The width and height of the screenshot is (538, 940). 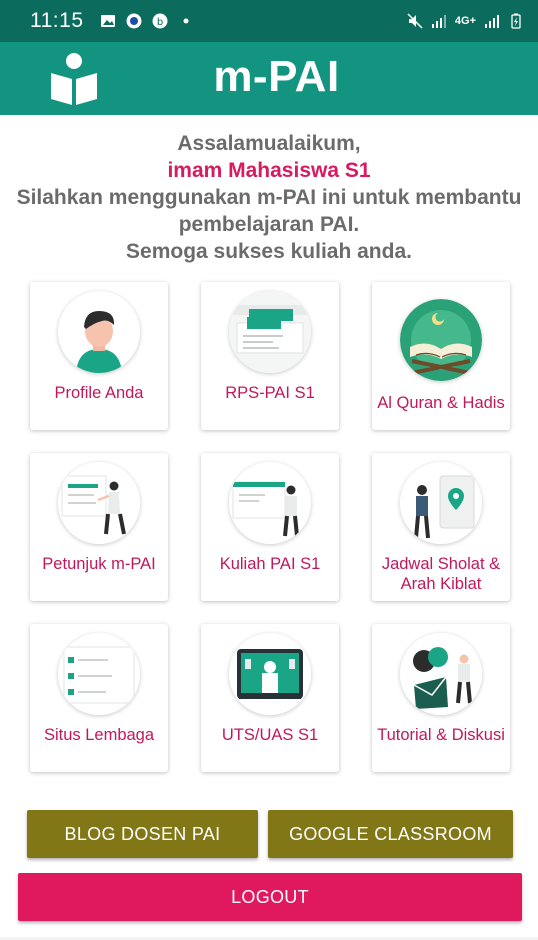 What do you see at coordinates (516, 21) in the screenshot?
I see `battery-icon` at bounding box center [516, 21].